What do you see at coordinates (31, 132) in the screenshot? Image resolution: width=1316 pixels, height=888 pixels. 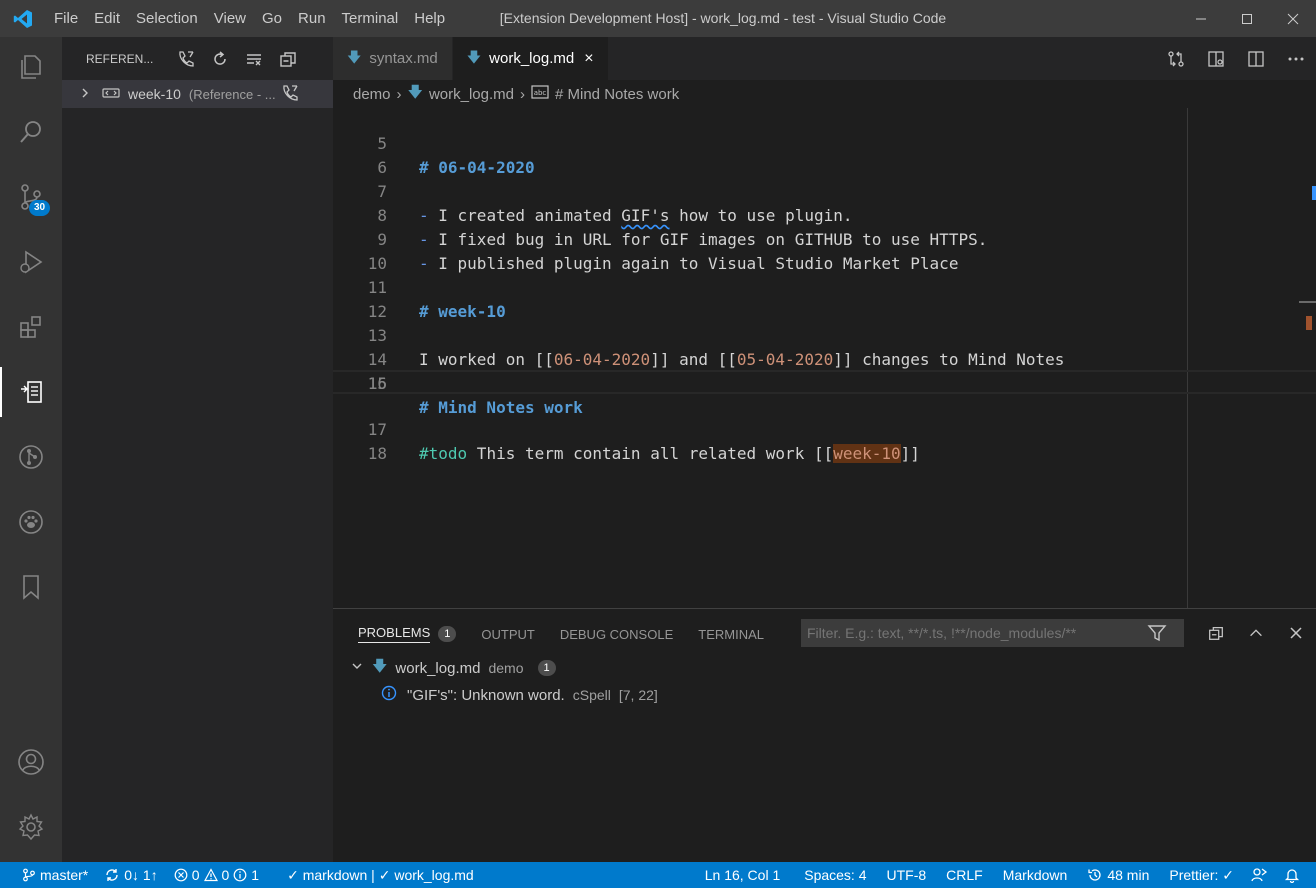 I see `search-icon` at bounding box center [31, 132].